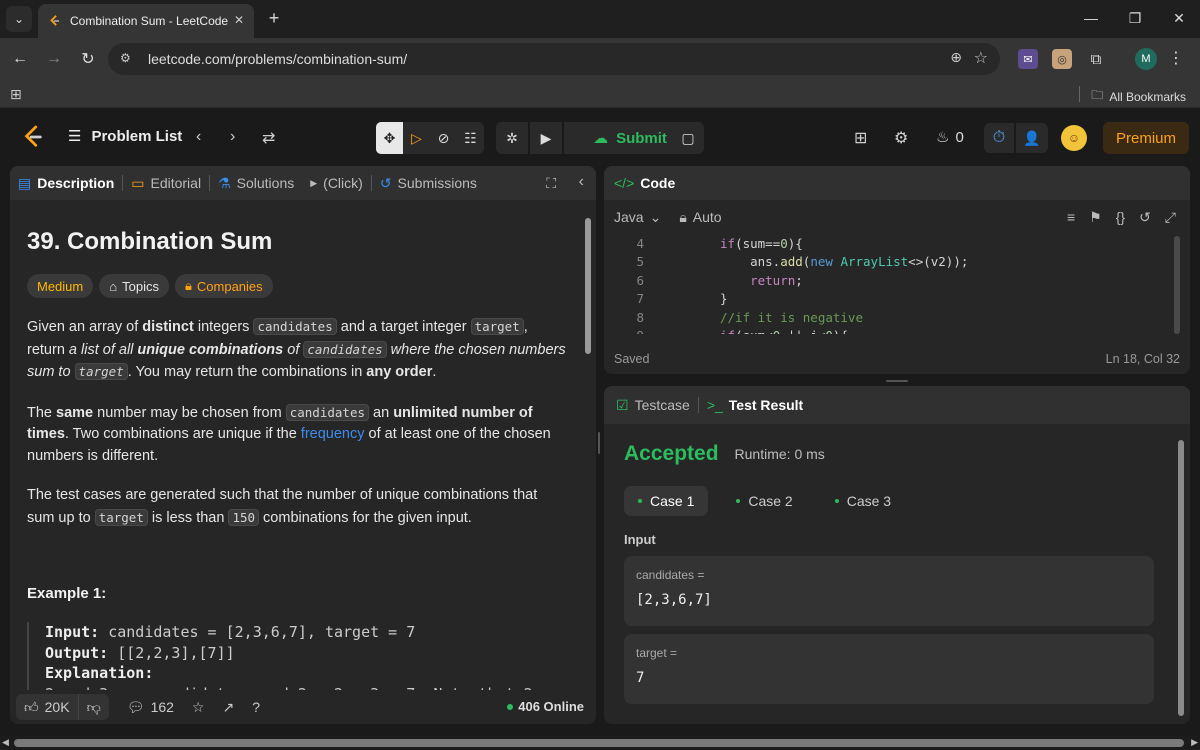  What do you see at coordinates (950, 137) in the screenshot?
I see `streak-counter: ♨ 0` at bounding box center [950, 137].